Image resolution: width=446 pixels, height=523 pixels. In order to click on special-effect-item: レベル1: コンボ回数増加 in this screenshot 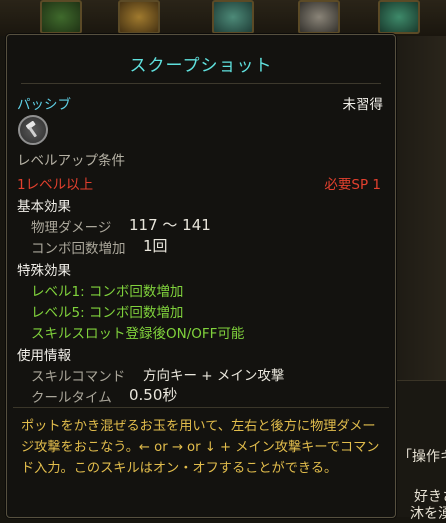, I will do `click(107, 292)`.